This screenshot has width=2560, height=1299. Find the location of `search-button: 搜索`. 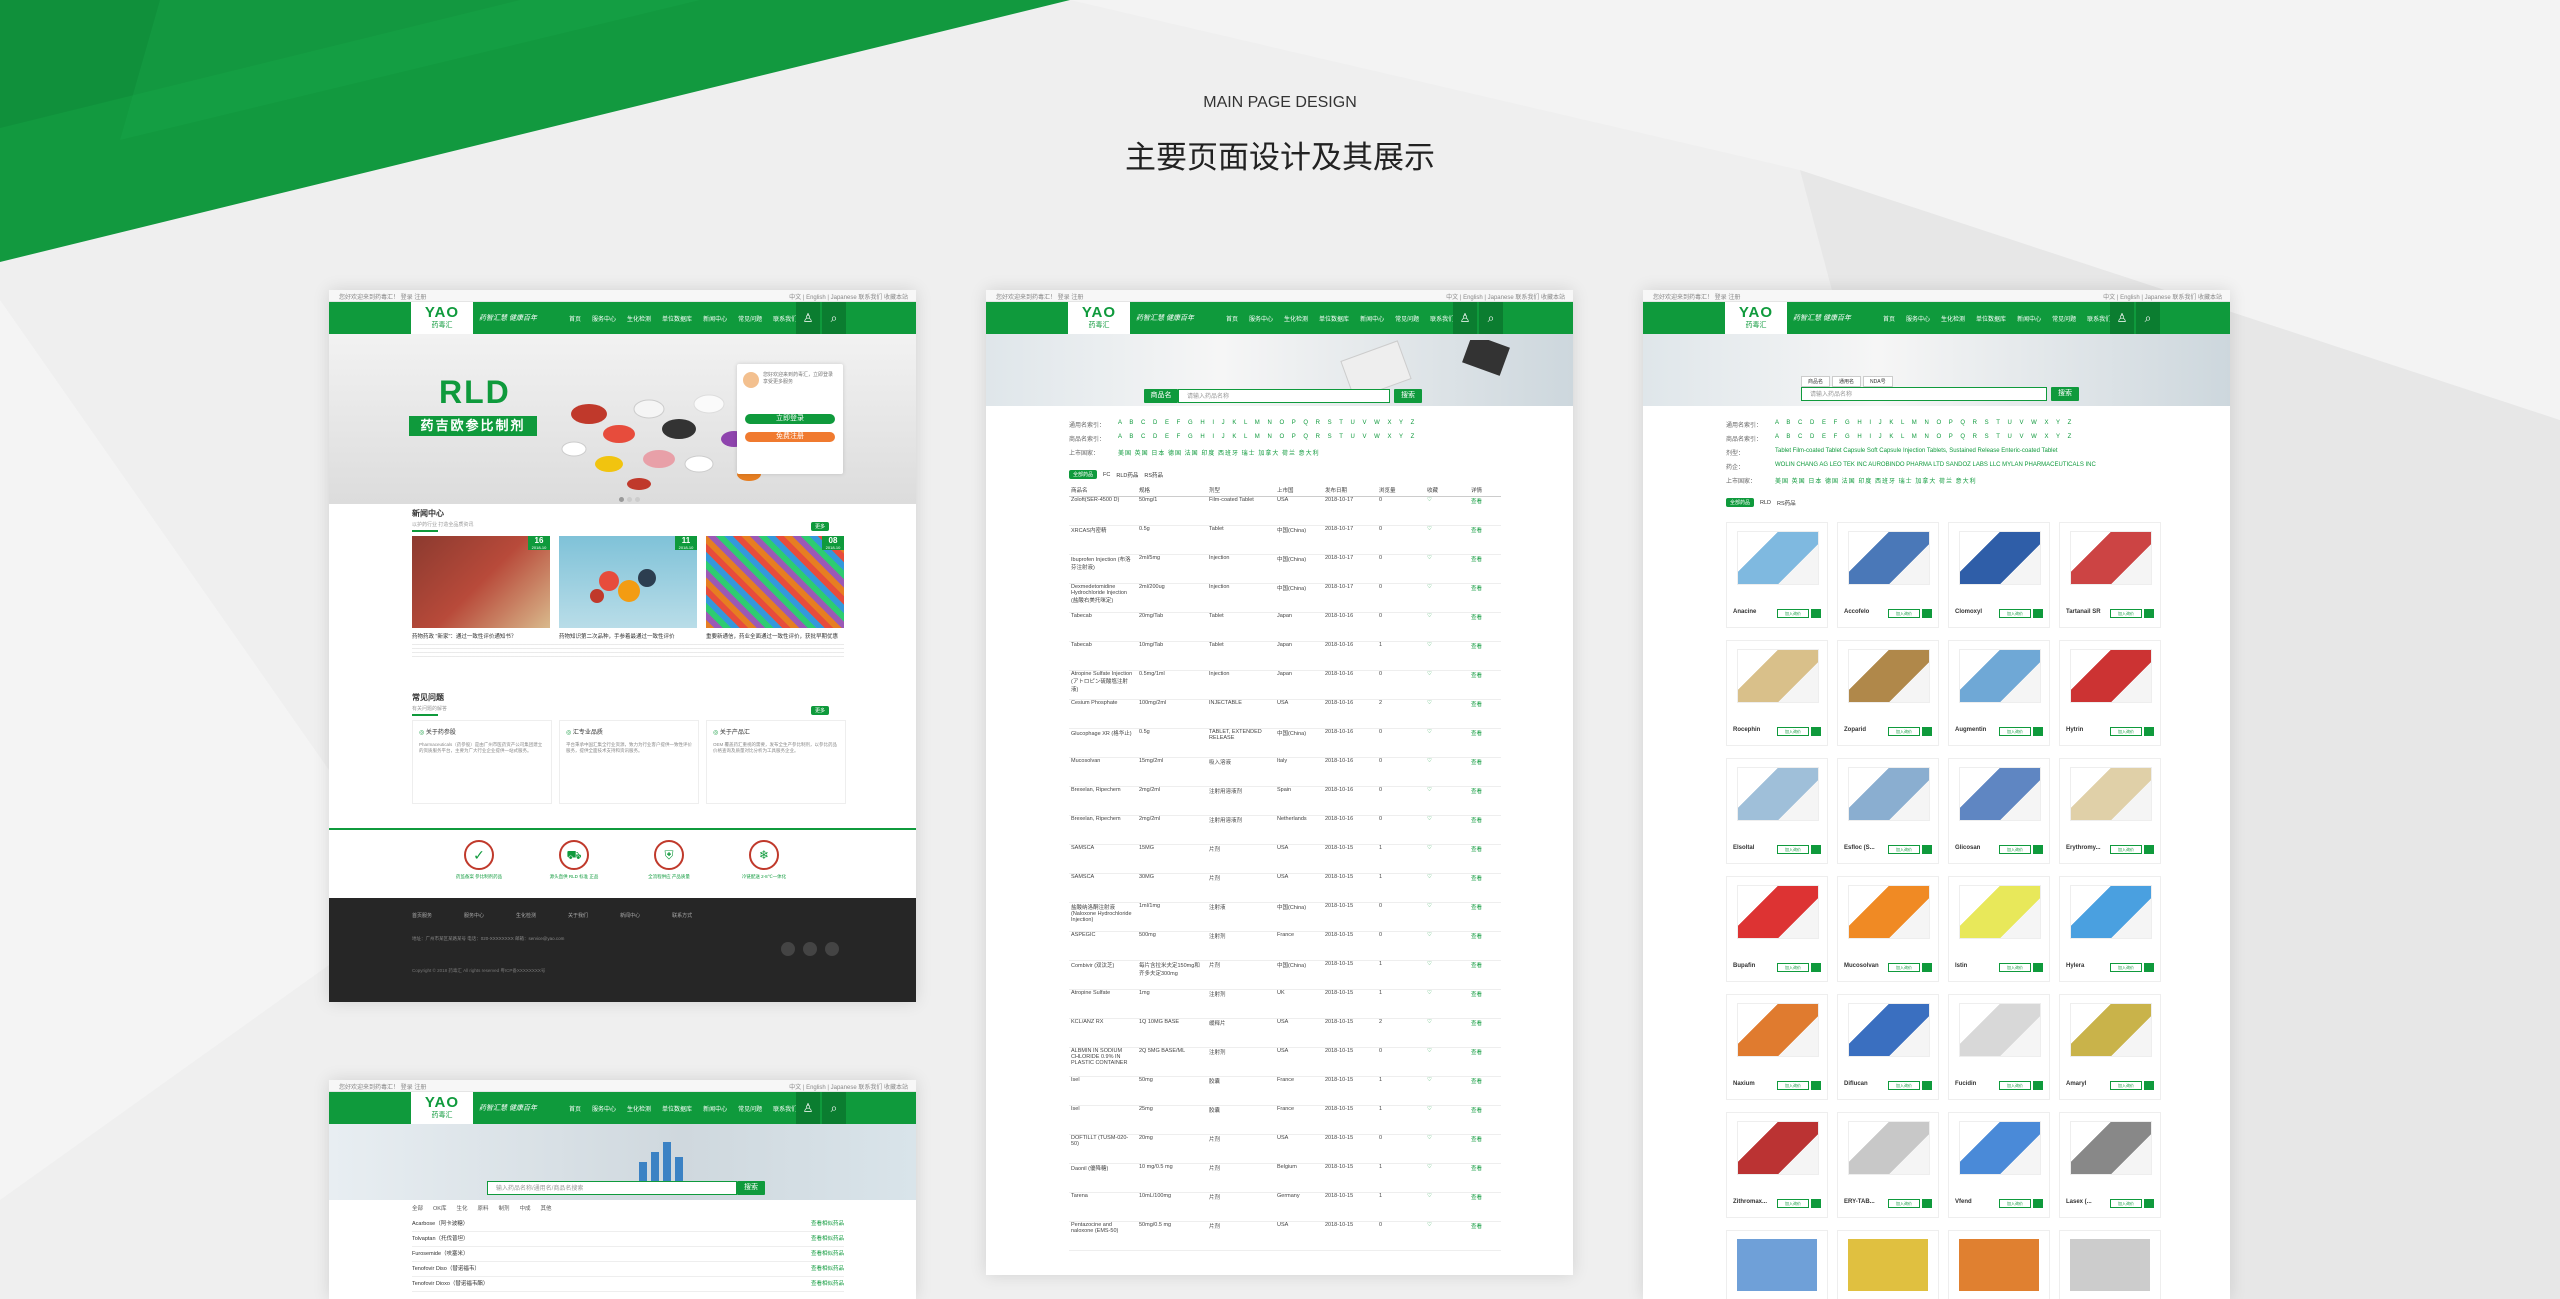

search-button: 搜索 is located at coordinates (1408, 396).